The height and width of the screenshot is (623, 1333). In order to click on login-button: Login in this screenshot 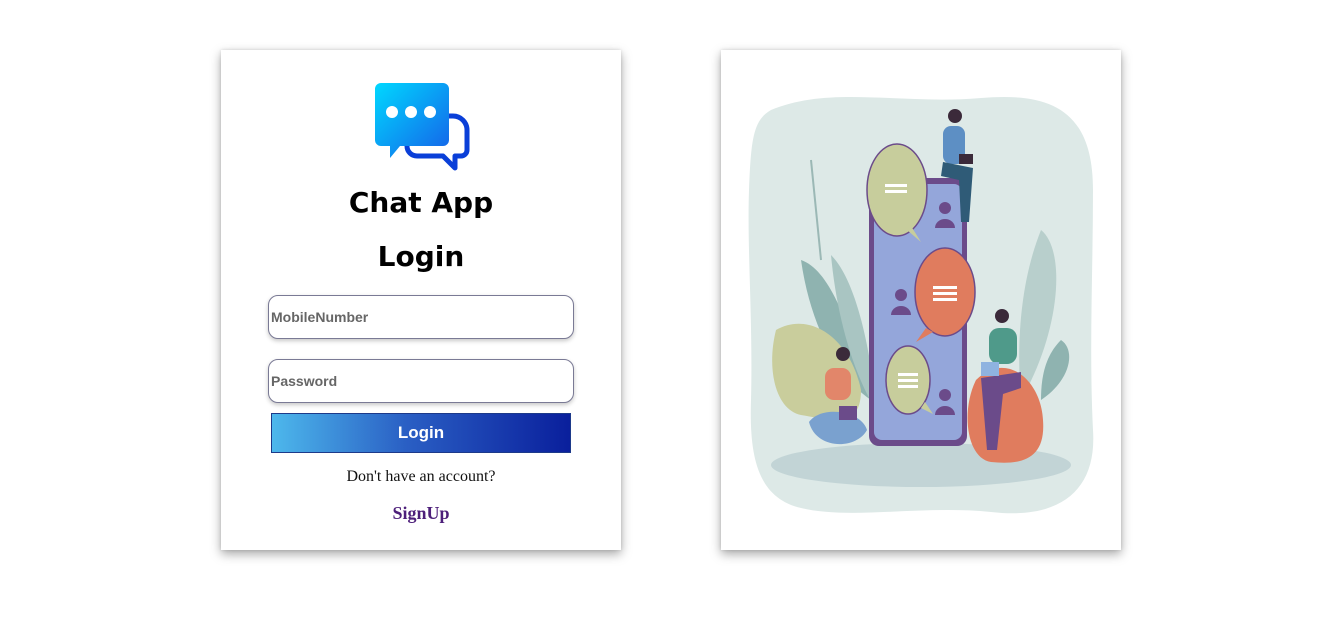, I will do `click(421, 433)`.